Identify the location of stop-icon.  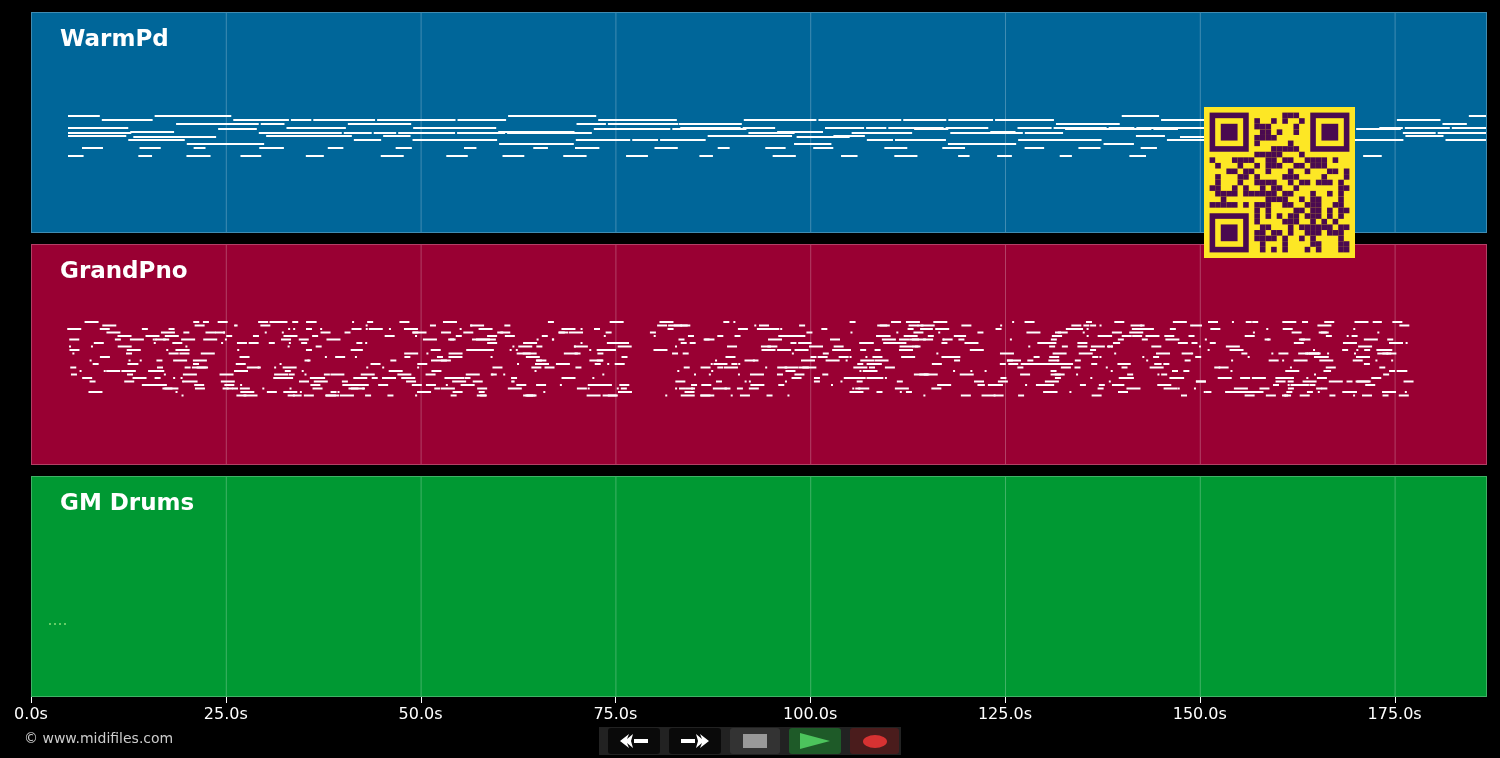
(755, 741).